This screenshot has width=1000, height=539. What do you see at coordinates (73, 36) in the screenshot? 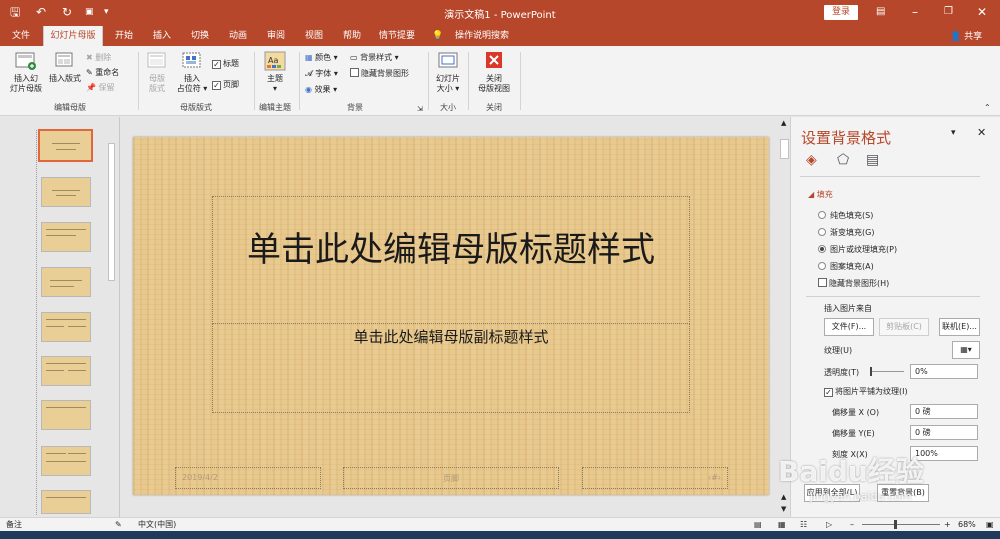
I see `tab-slide-master: 幻灯片母版` at bounding box center [73, 36].